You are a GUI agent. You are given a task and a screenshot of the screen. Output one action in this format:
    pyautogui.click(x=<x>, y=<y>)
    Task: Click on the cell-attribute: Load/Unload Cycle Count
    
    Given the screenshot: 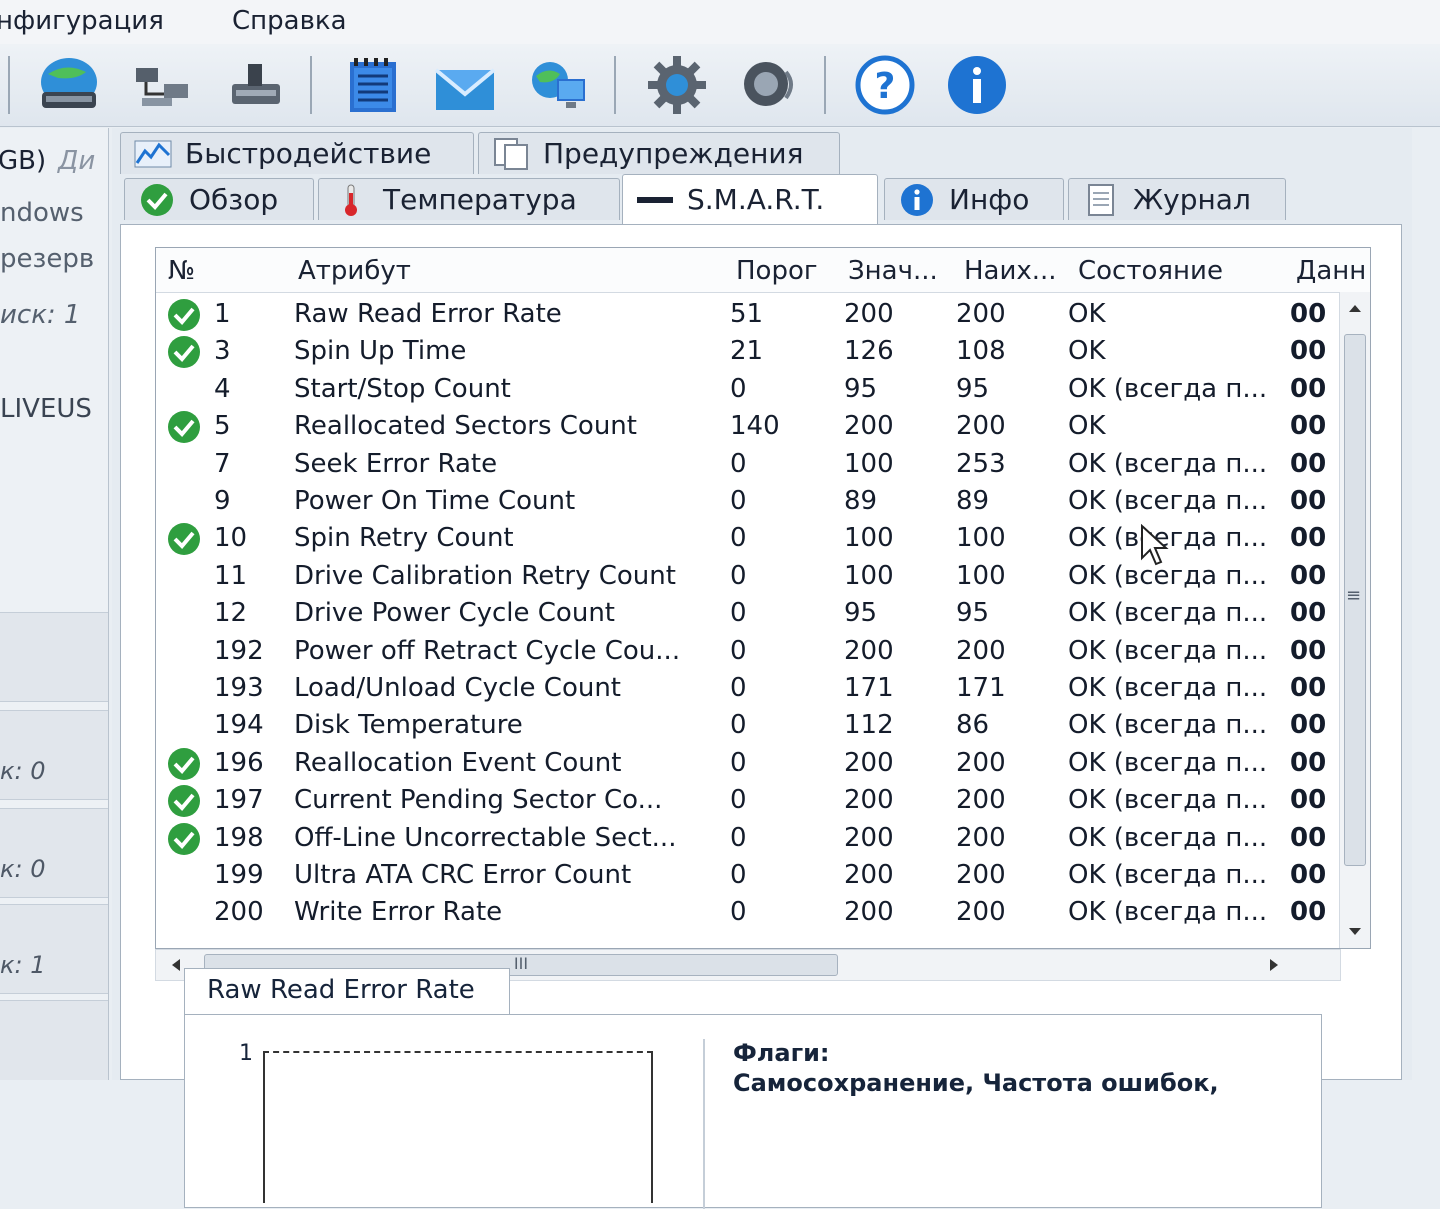 What is the action you would take?
    pyautogui.click(x=458, y=688)
    